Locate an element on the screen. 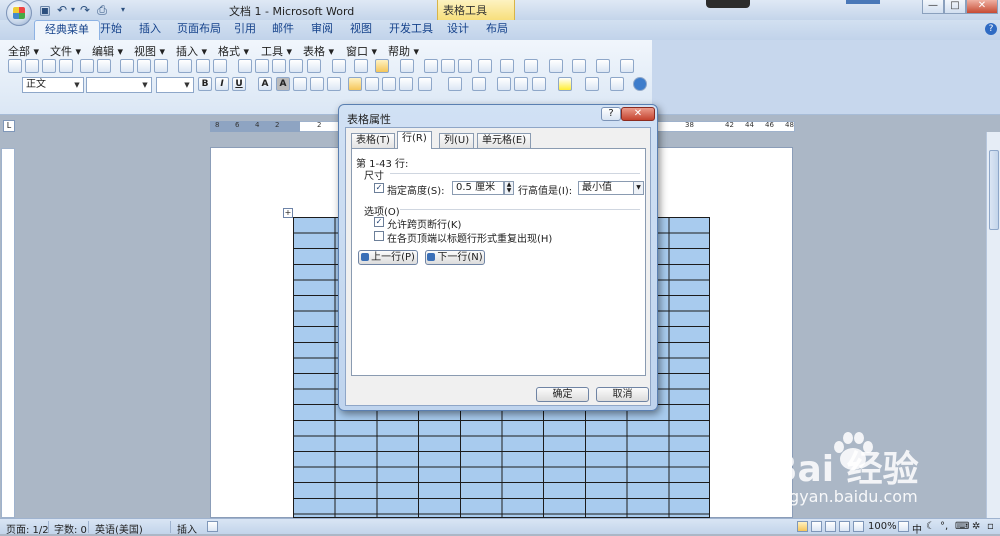 The height and width of the screenshot is (536, 1000). line-spacing-icon is located at coordinates (425, 84).